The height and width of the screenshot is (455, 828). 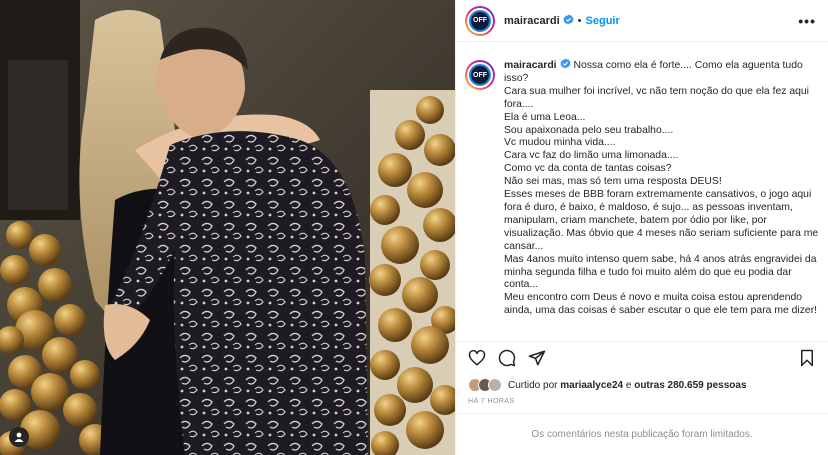 I want to click on comment-icon, so click(x=507, y=358).